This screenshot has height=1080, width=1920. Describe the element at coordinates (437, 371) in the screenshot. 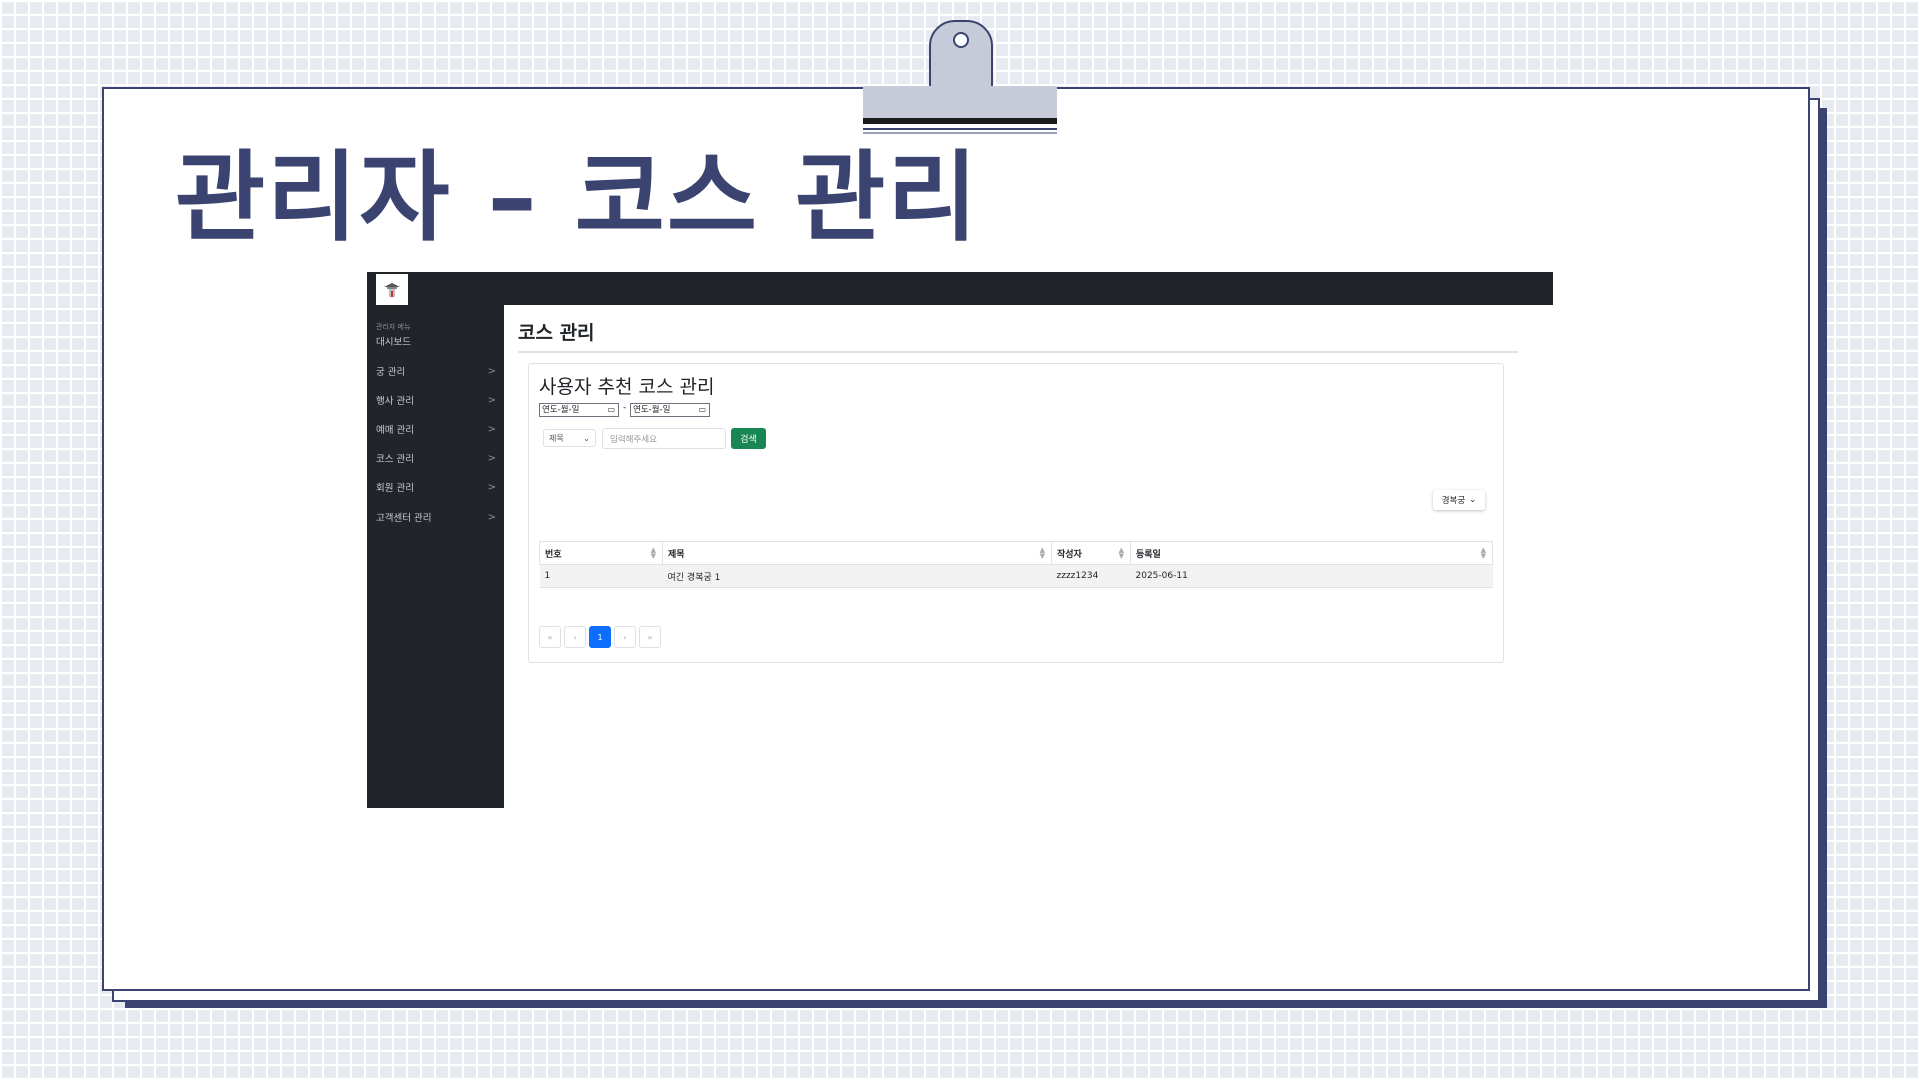

I see `sidebar-item-palace: 궁 관리 >` at that location.